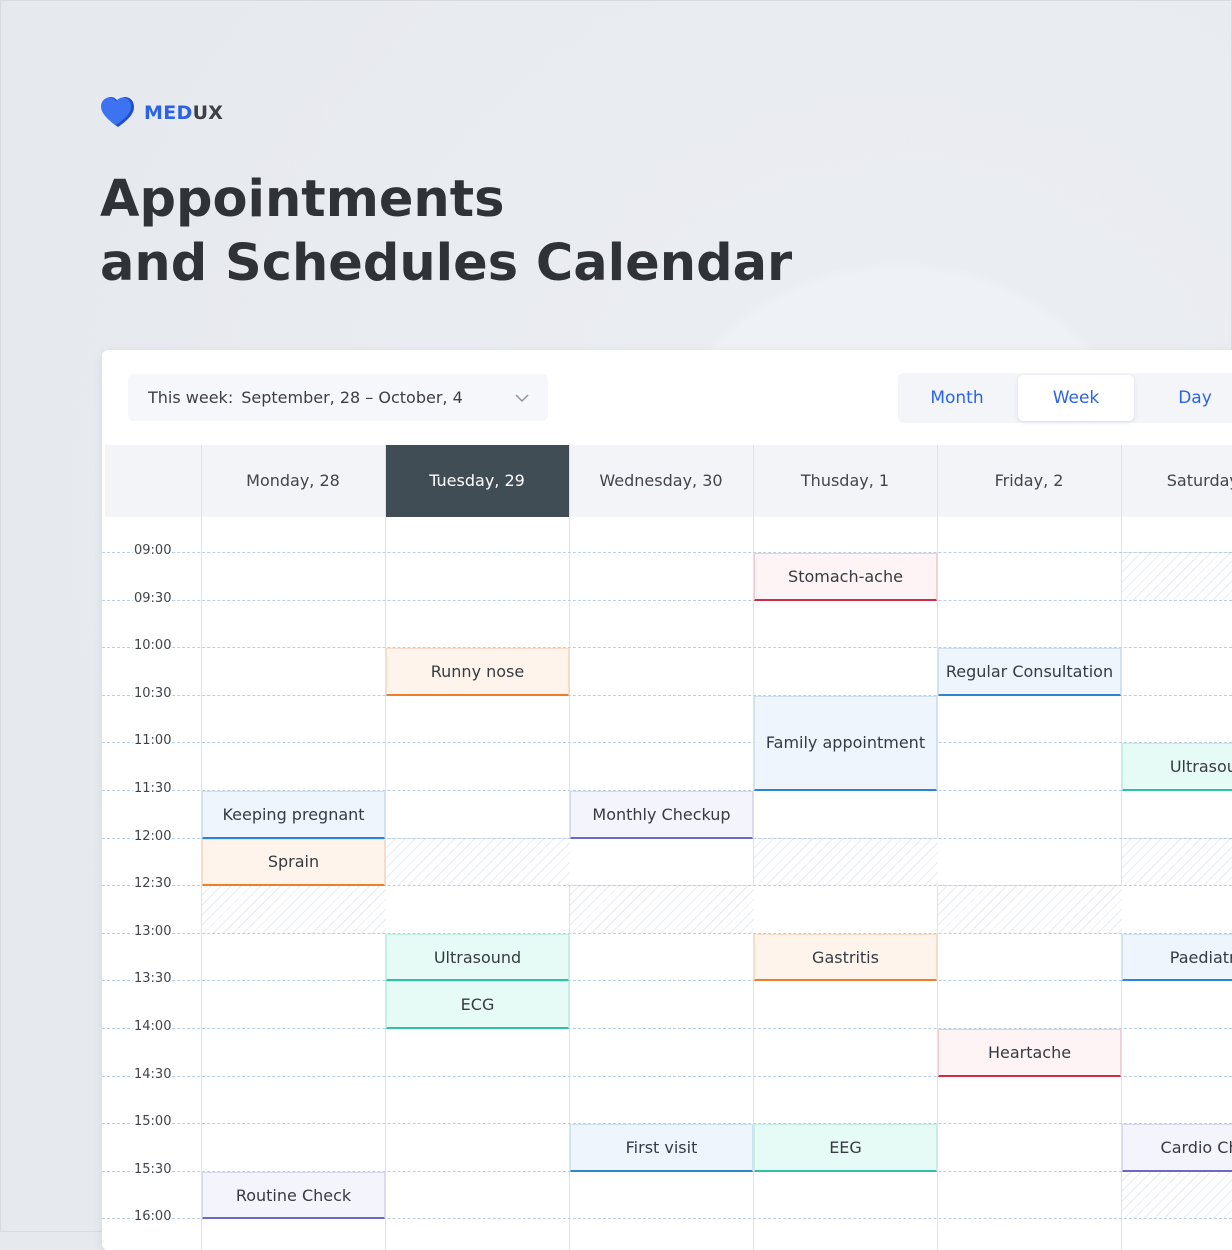 The image size is (1232, 1250). I want to click on appointment-title: Paediatrics, so click(1200, 957).